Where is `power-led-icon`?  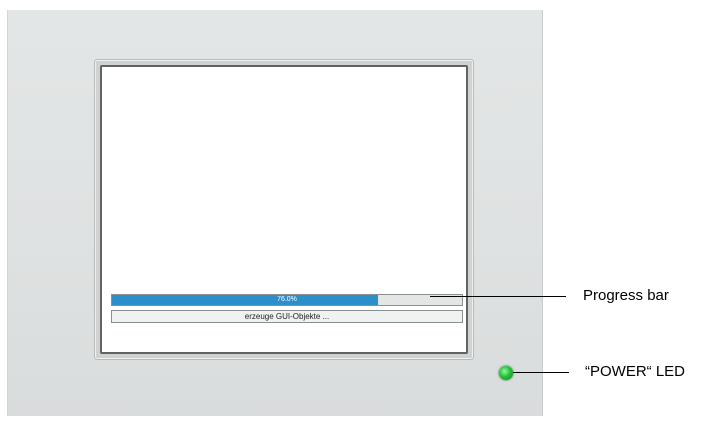 power-led-icon is located at coordinates (506, 373).